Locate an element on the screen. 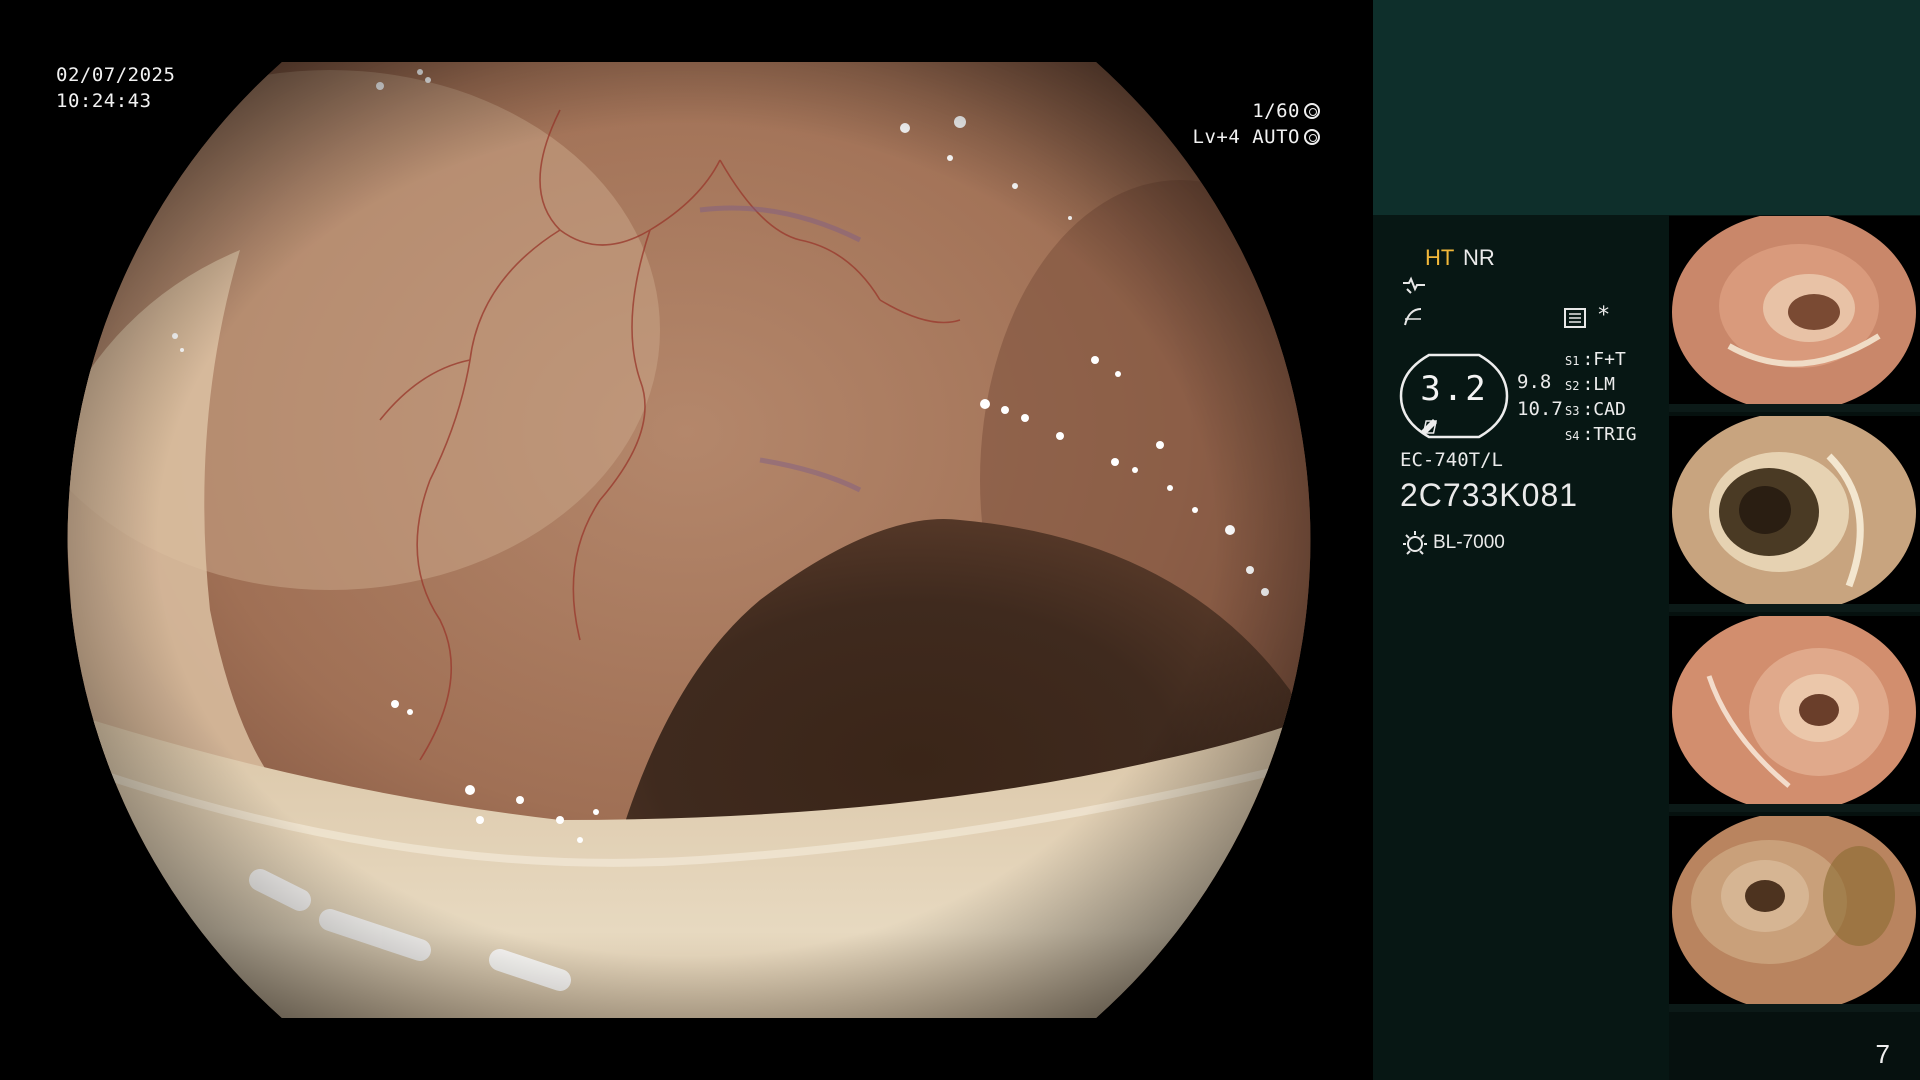 This screenshot has width=1920, height=1080. aperture-icon is located at coordinates (1312, 111).